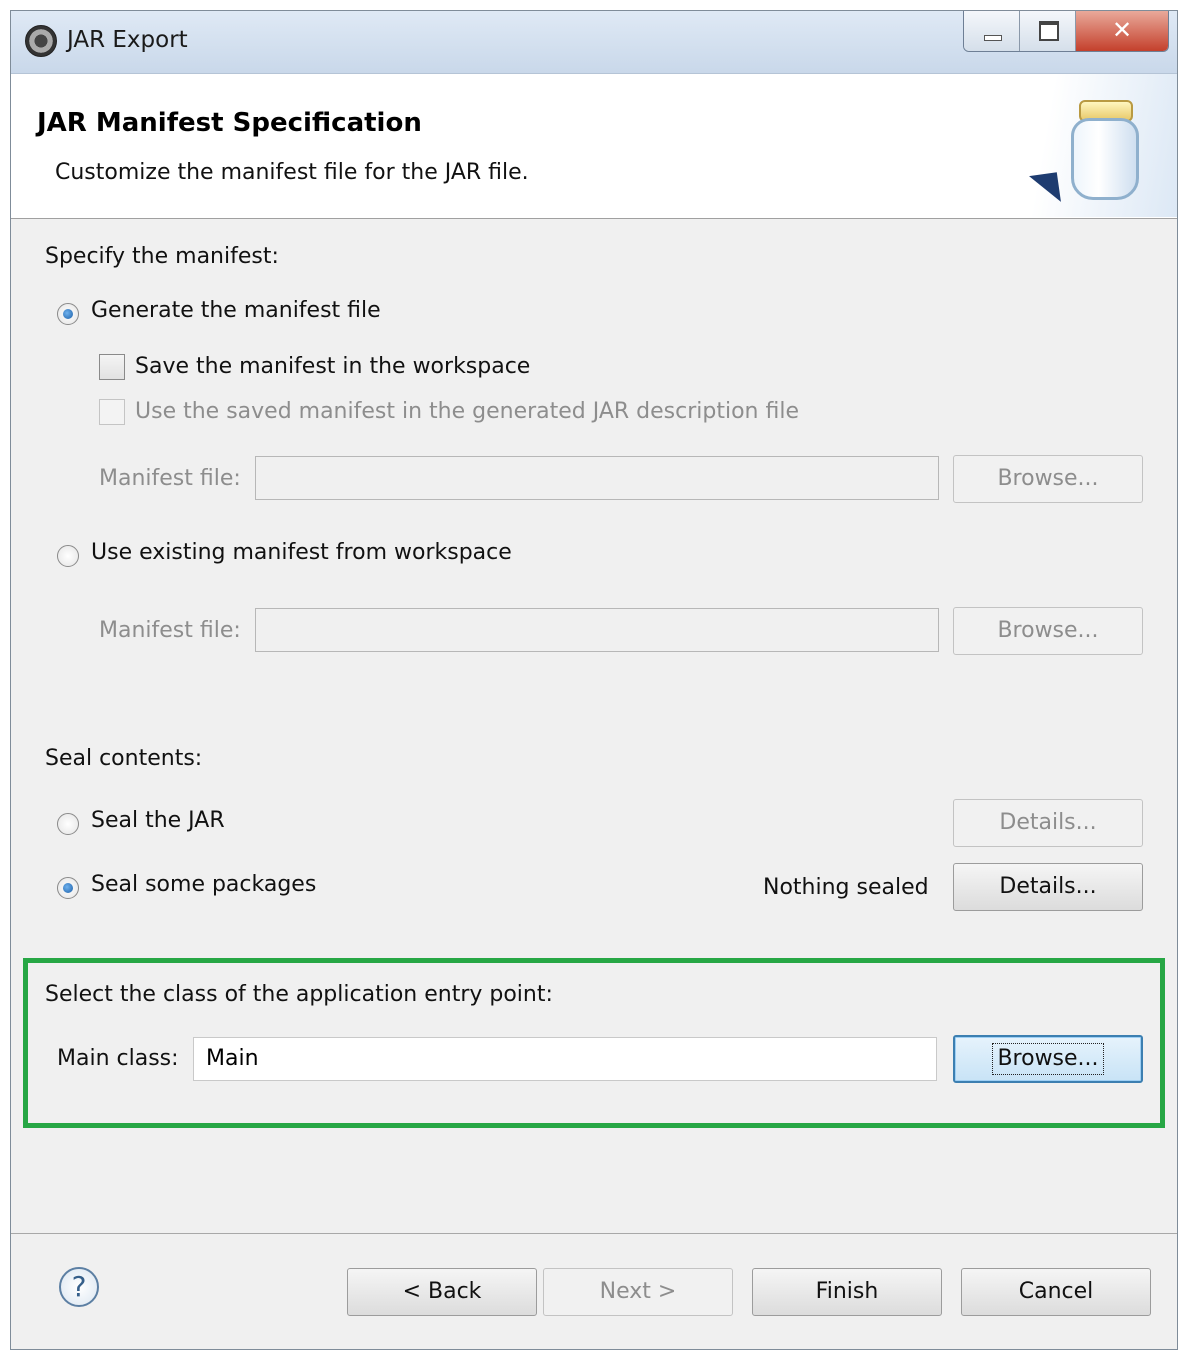 The image size is (1183, 1355). I want to click on window-title: JAR Export, so click(127, 40).